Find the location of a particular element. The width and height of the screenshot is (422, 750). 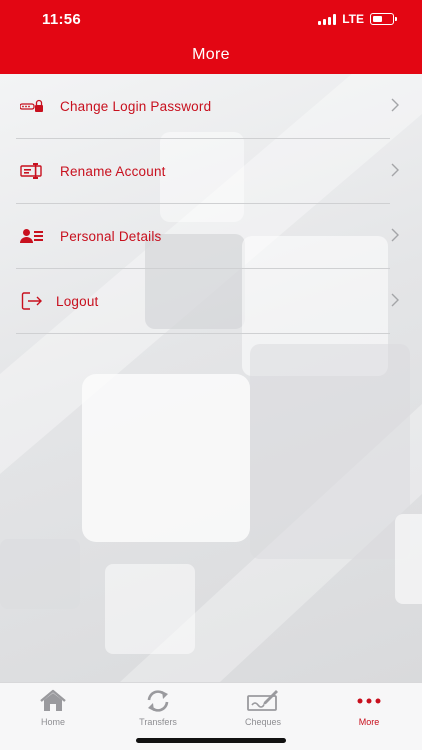

menu-item-label: Rename Account is located at coordinates (113, 171).